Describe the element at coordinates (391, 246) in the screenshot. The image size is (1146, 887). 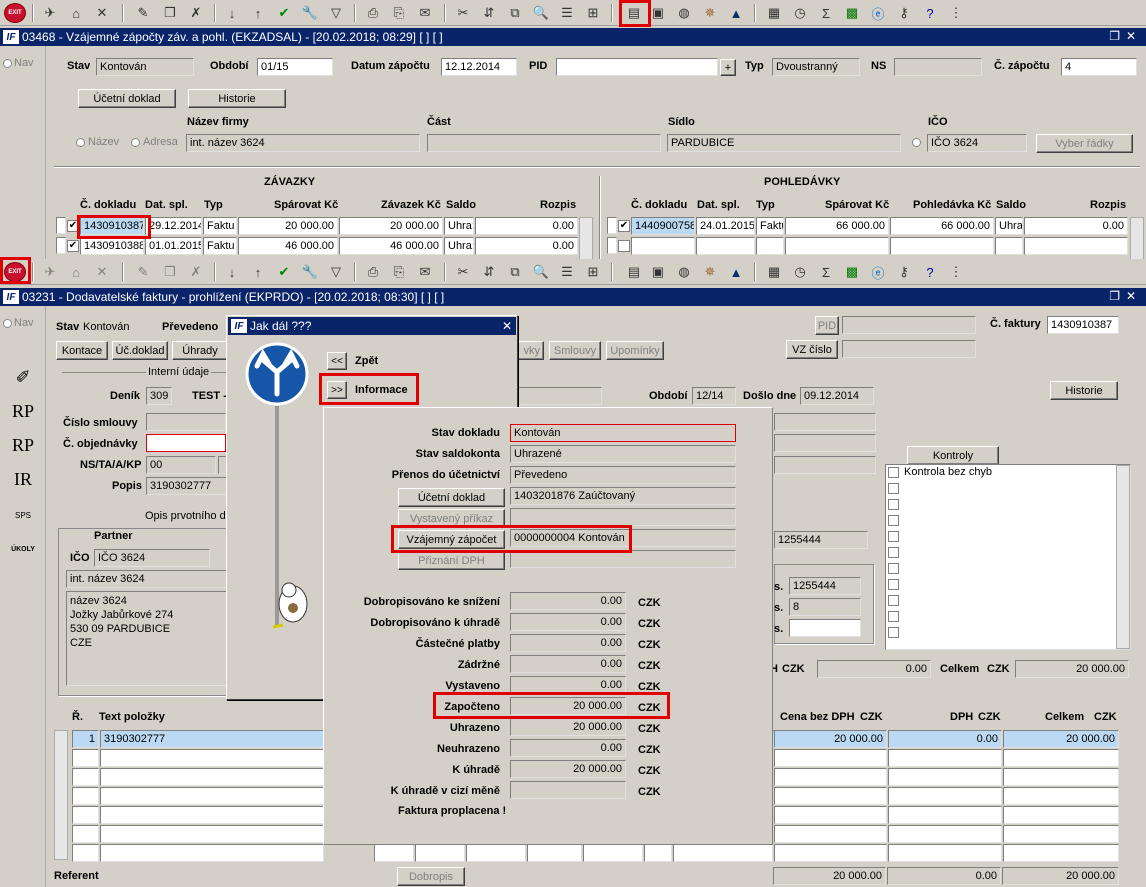
I see `cell-zavazek: 46 000.00` at that location.